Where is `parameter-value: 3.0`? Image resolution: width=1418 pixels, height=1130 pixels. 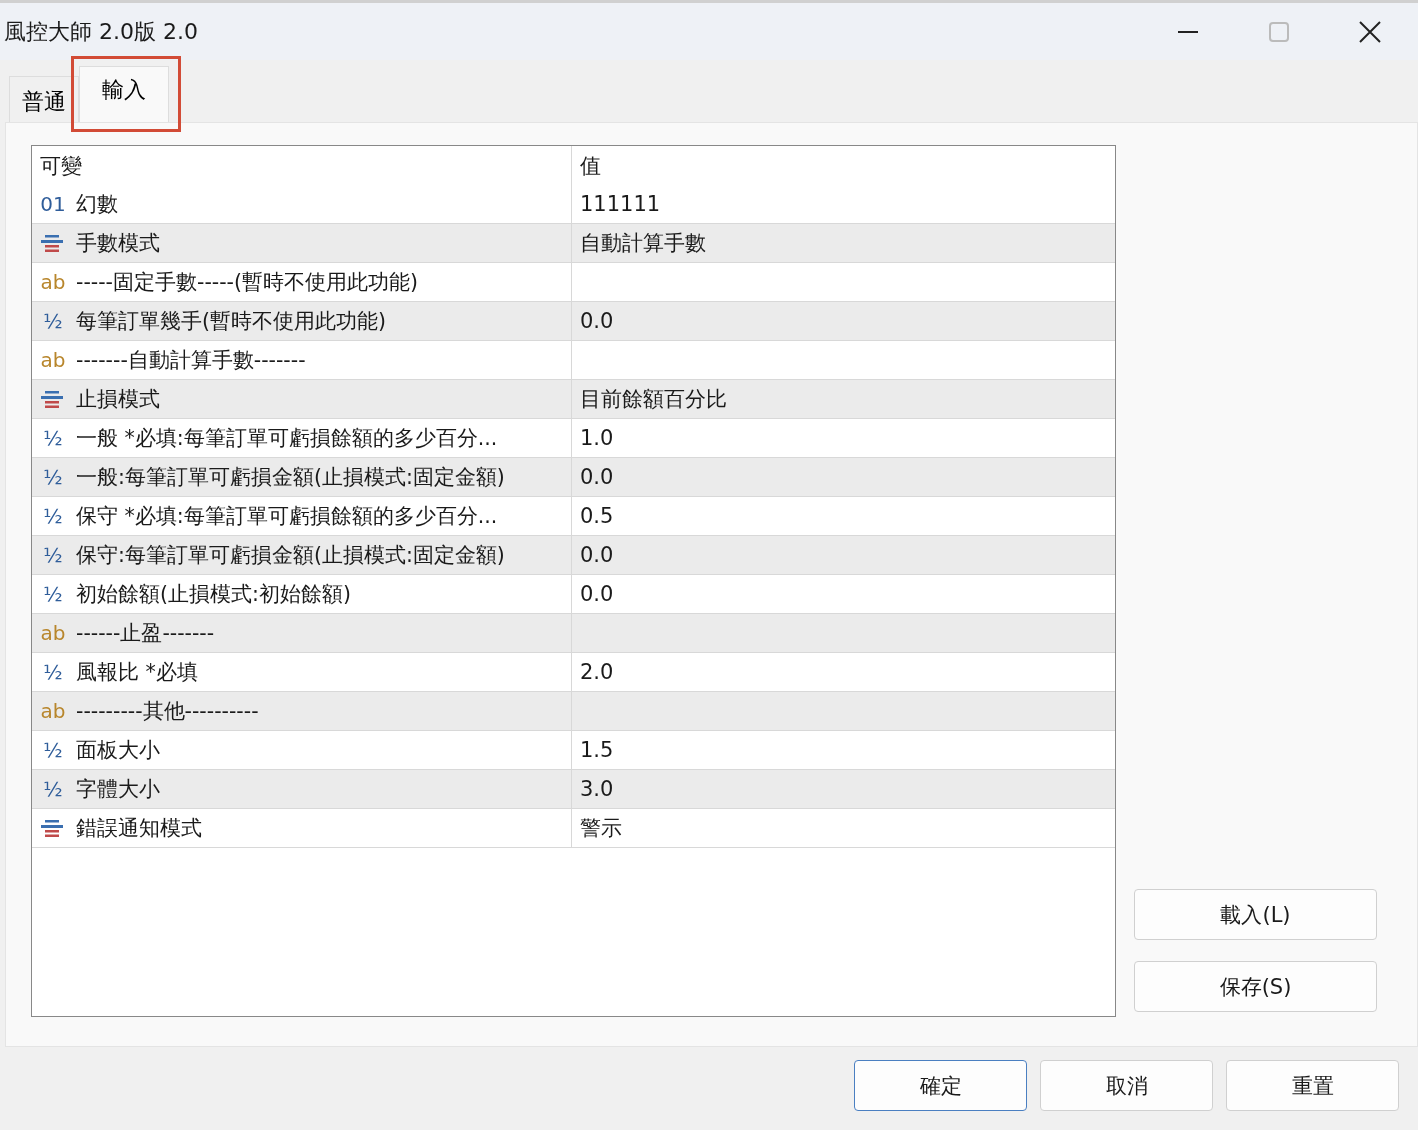 parameter-value: 3.0 is located at coordinates (597, 789).